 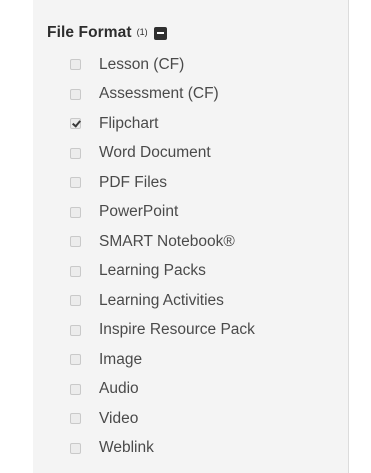 I want to click on option-label: SMART Notebook®, so click(x=167, y=241).